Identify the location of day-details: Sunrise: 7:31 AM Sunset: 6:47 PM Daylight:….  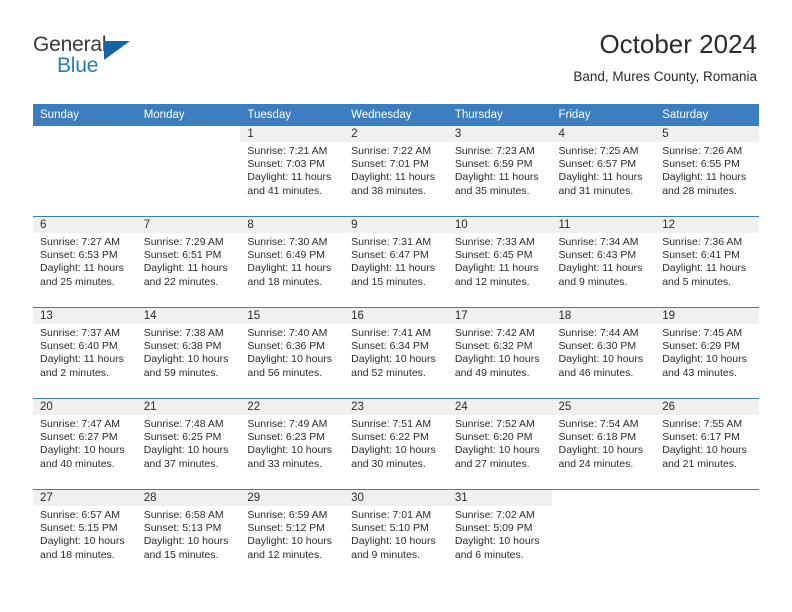
(396, 261).